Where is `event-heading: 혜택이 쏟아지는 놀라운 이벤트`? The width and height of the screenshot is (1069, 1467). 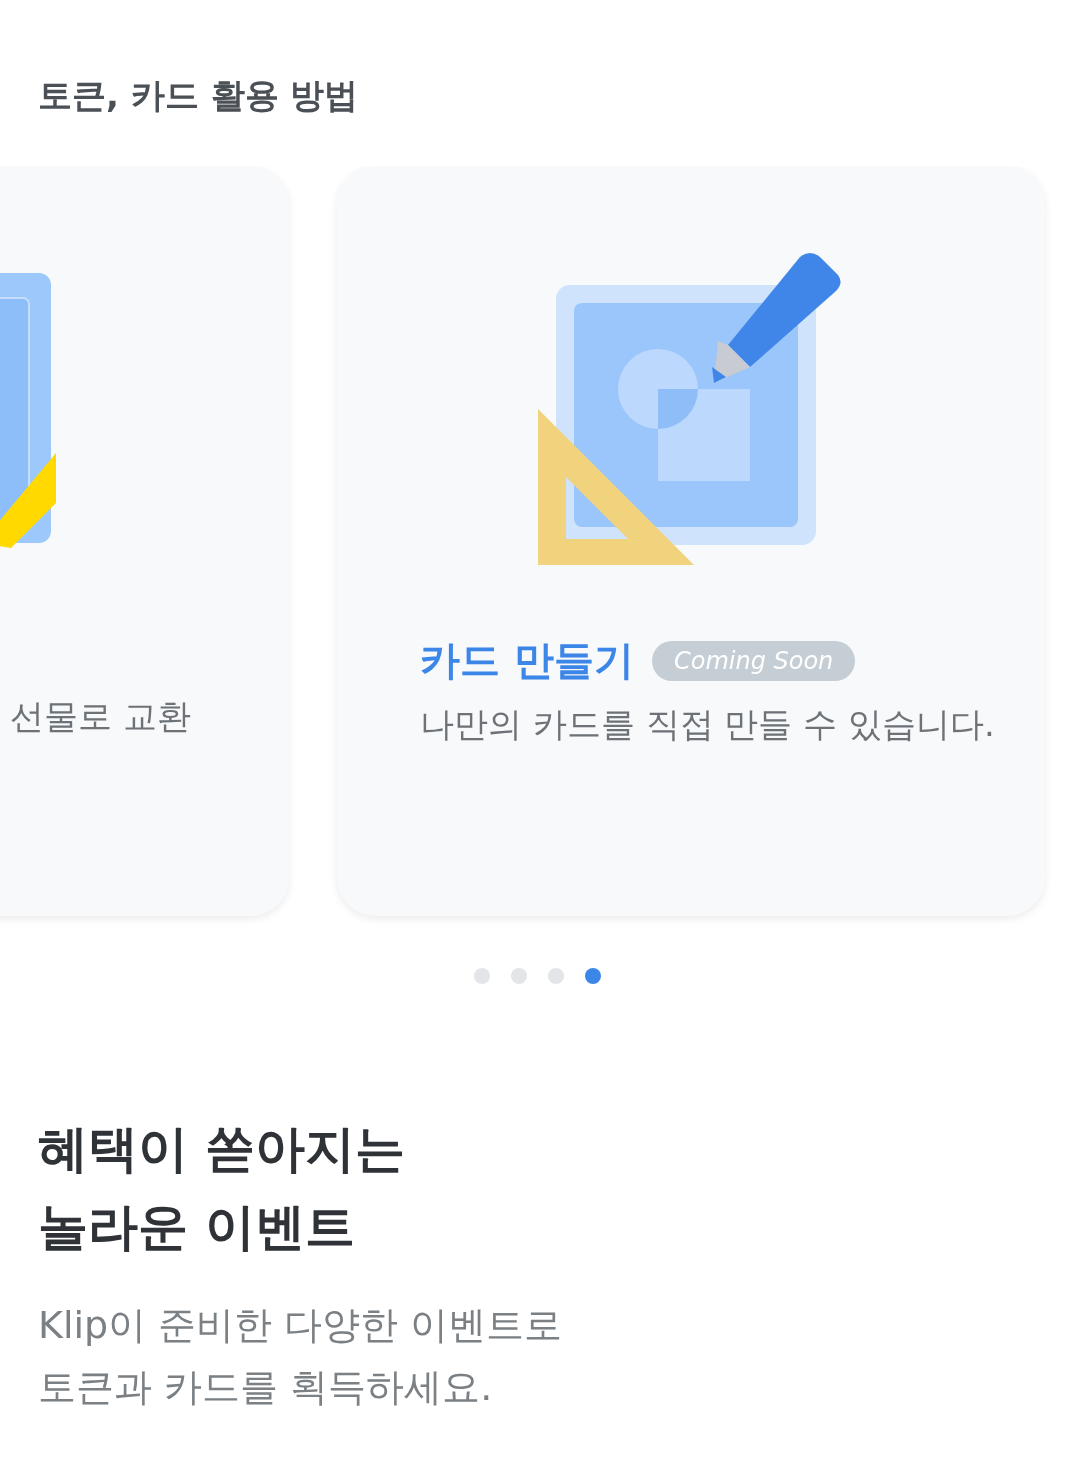
event-heading: 혜택이 쏟아지는 놀라운 이벤트 is located at coordinates (222, 1188).